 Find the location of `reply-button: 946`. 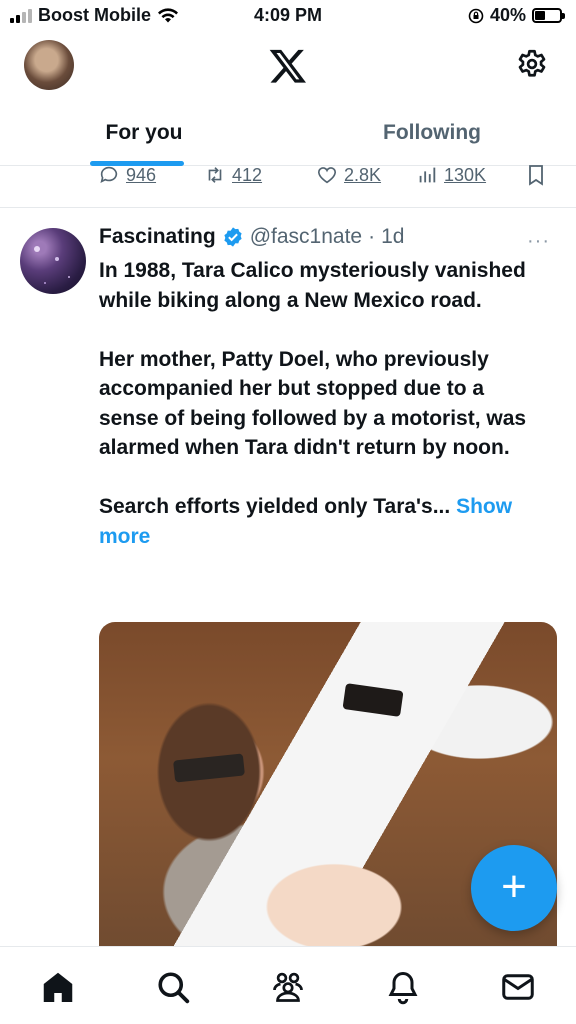

reply-button: 946 is located at coordinates (151, 175).